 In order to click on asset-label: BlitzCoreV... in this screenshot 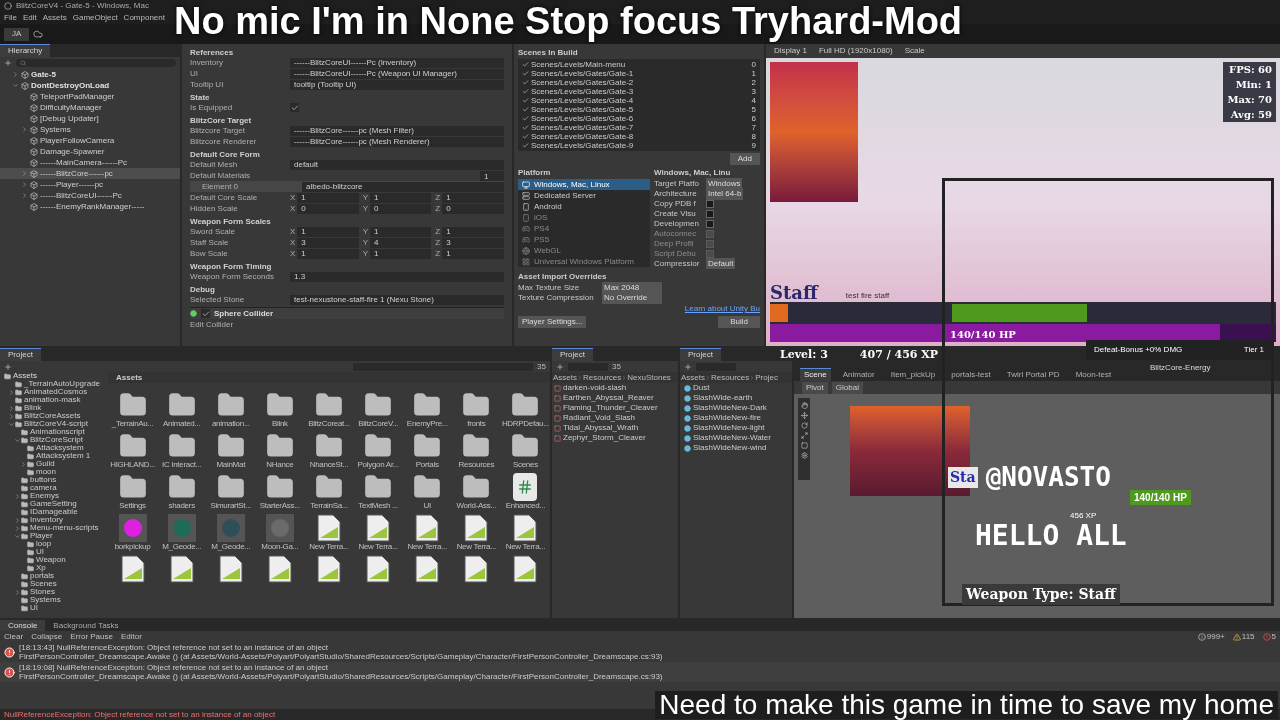, I will do `click(378, 424)`.